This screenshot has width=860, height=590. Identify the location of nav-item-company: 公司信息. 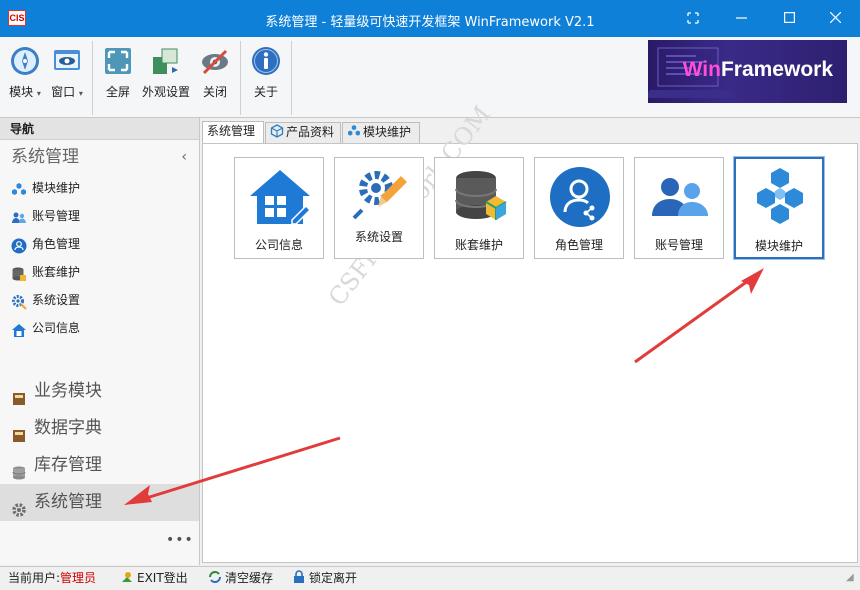
(99, 328).